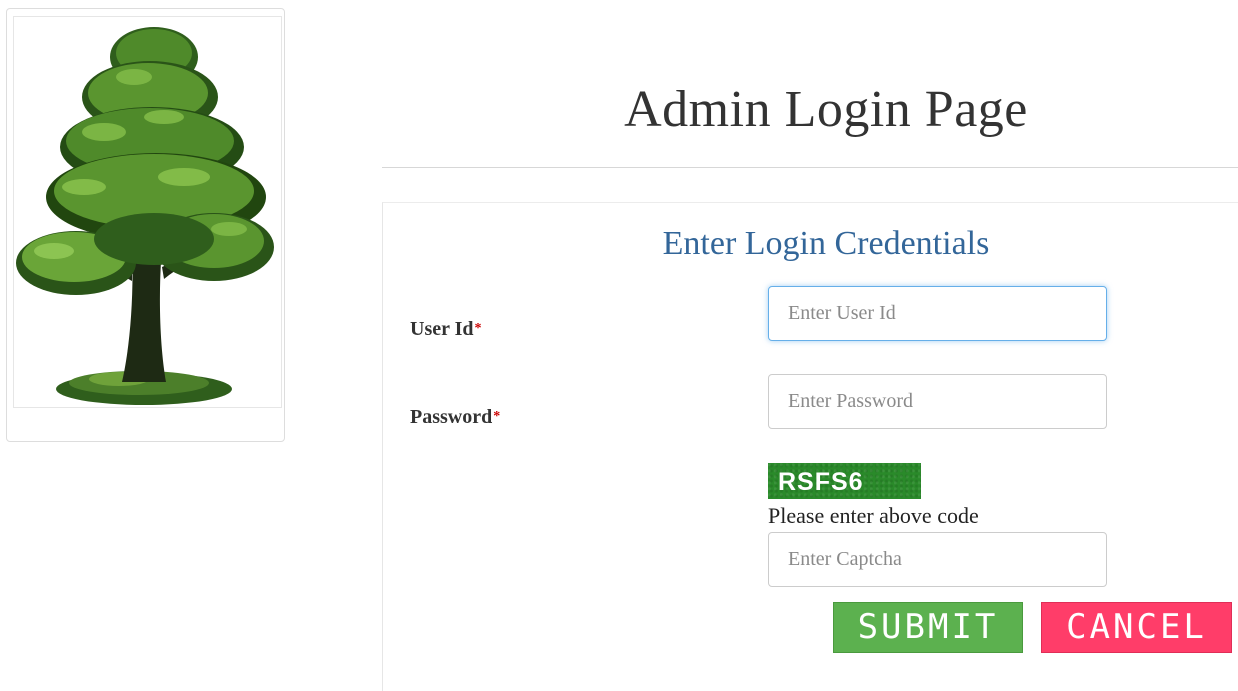 The image size is (1238, 691). I want to click on title-divider, so click(810, 167).